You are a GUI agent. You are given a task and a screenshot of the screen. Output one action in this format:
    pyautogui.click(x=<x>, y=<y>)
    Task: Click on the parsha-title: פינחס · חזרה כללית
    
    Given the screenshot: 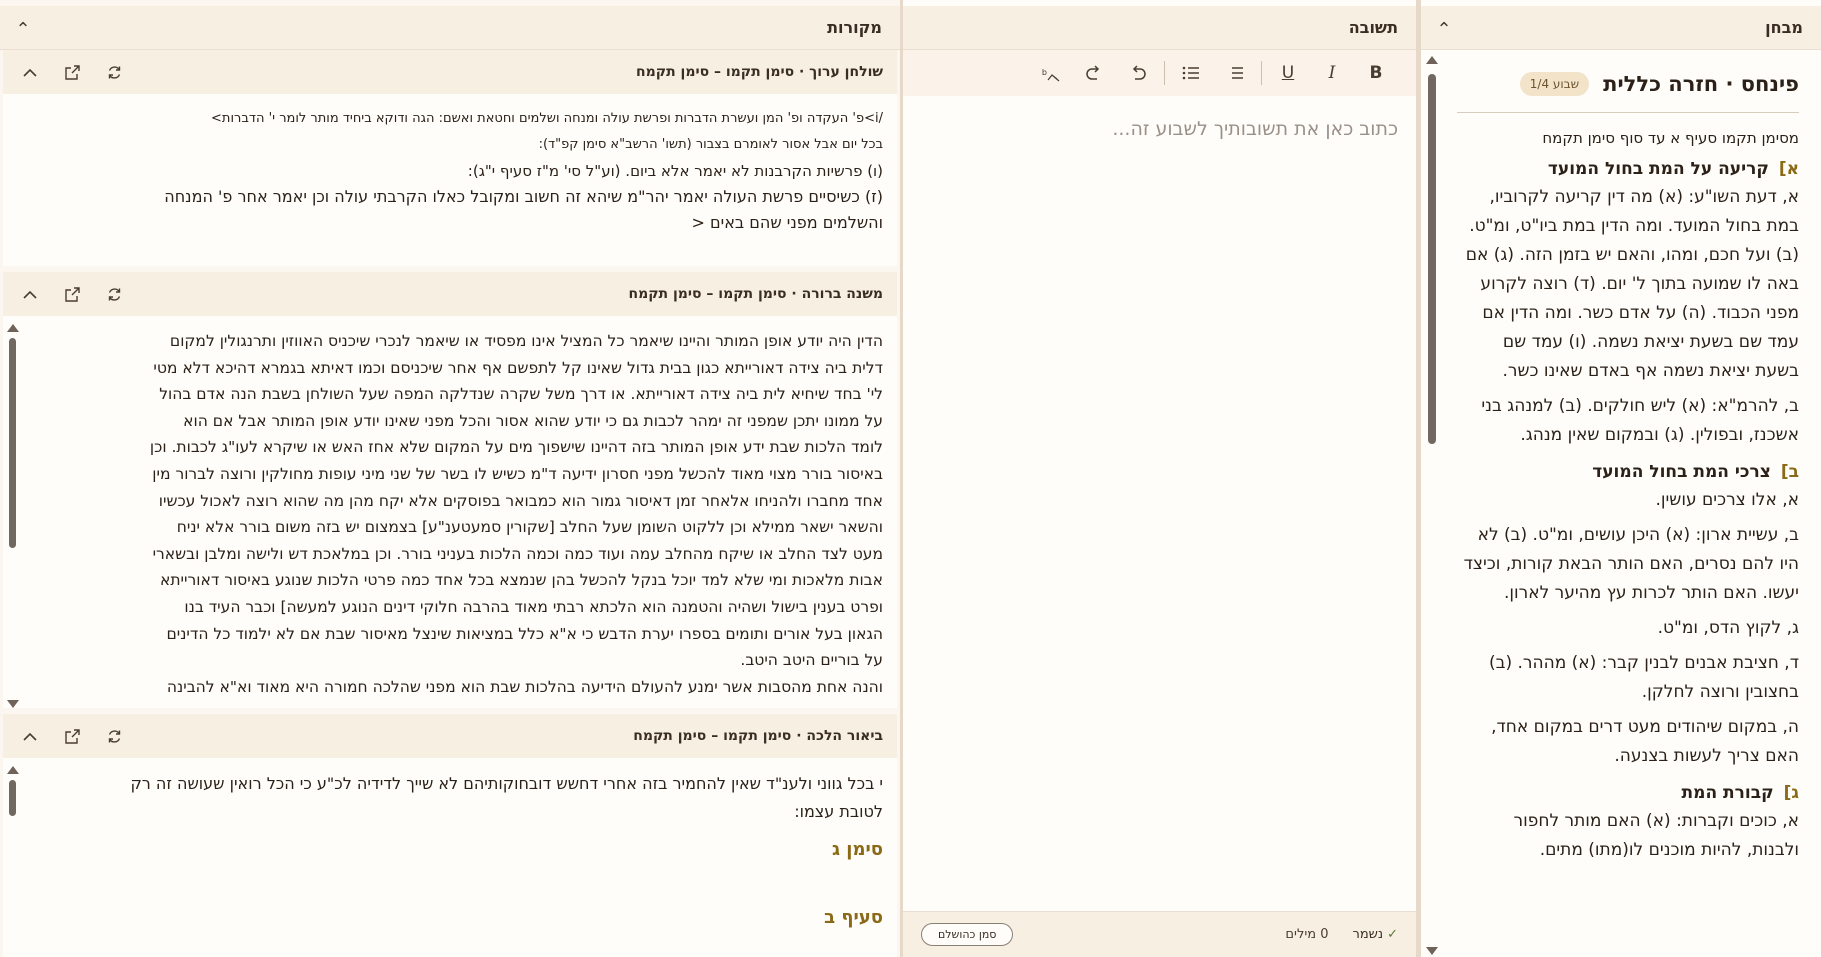 What is the action you would take?
    pyautogui.click(x=1701, y=84)
    